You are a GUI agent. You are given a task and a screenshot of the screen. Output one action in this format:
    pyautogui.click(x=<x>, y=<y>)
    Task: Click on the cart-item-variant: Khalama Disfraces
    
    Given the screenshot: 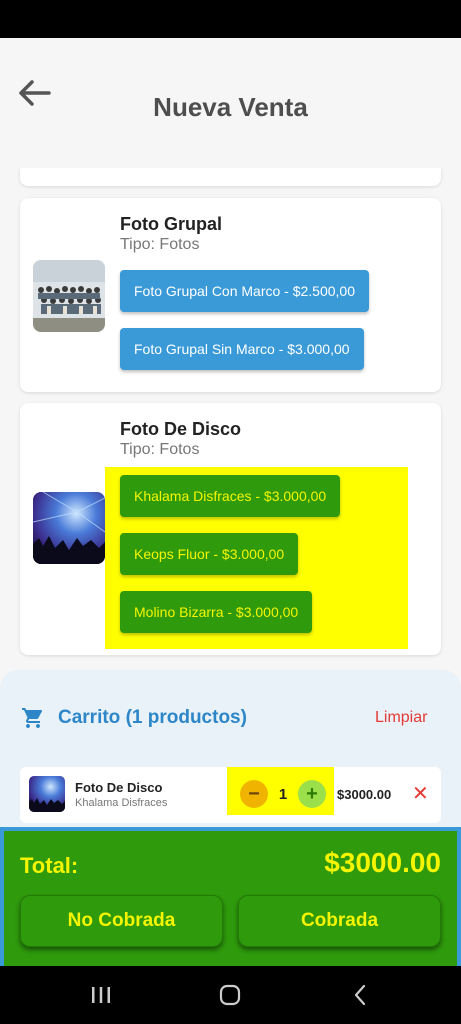 What is the action you would take?
    pyautogui.click(x=121, y=803)
    